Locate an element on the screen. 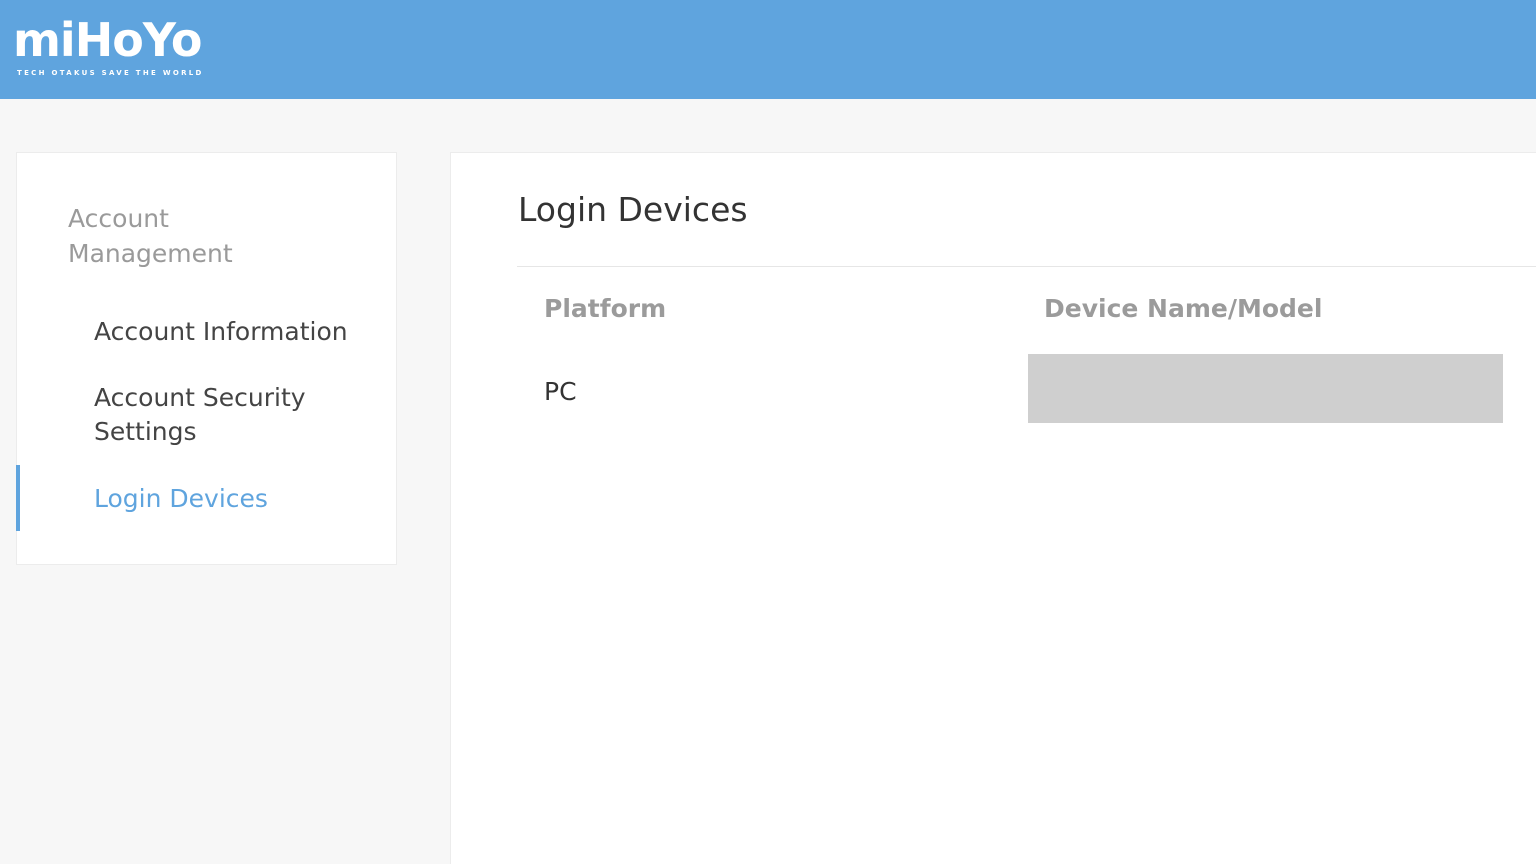  page-title: Login Devices is located at coordinates (633, 209).